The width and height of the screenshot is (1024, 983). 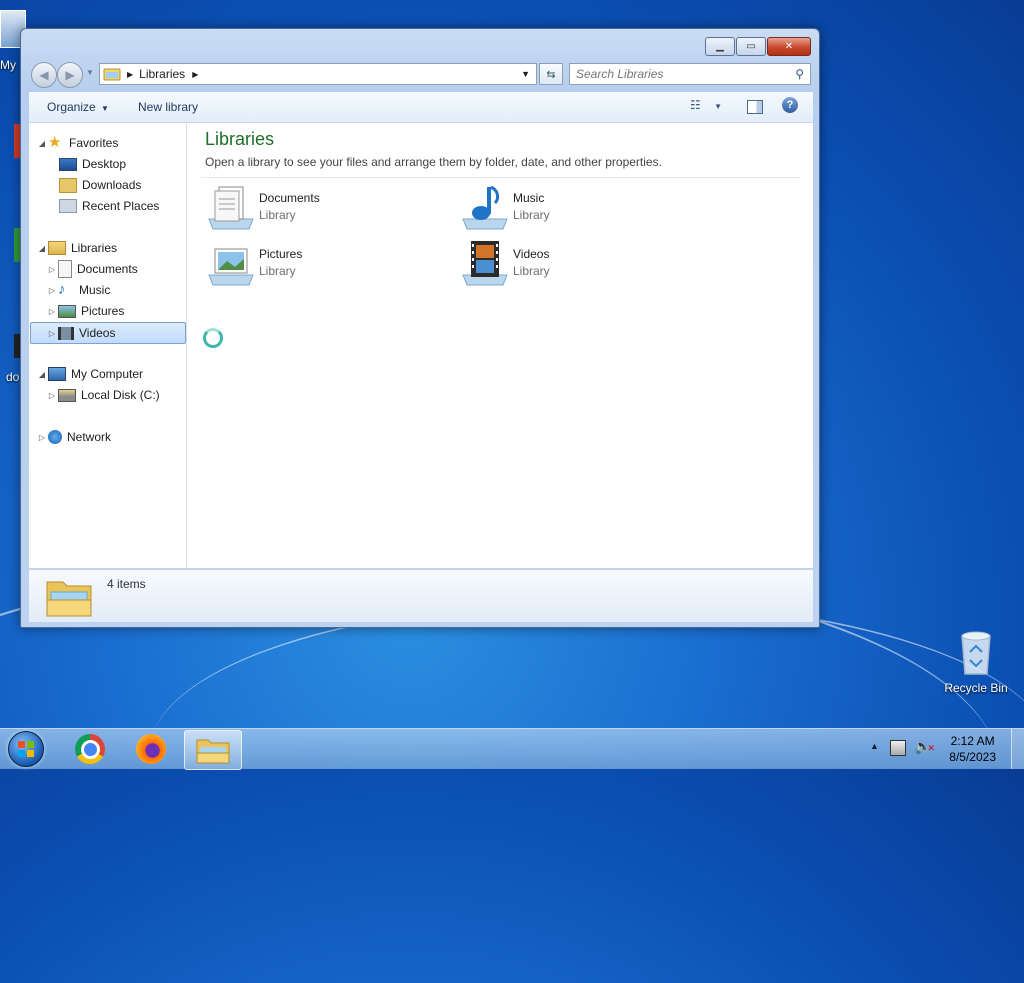 I want to click on nav-network: ▷ Network, so click(x=74, y=437).